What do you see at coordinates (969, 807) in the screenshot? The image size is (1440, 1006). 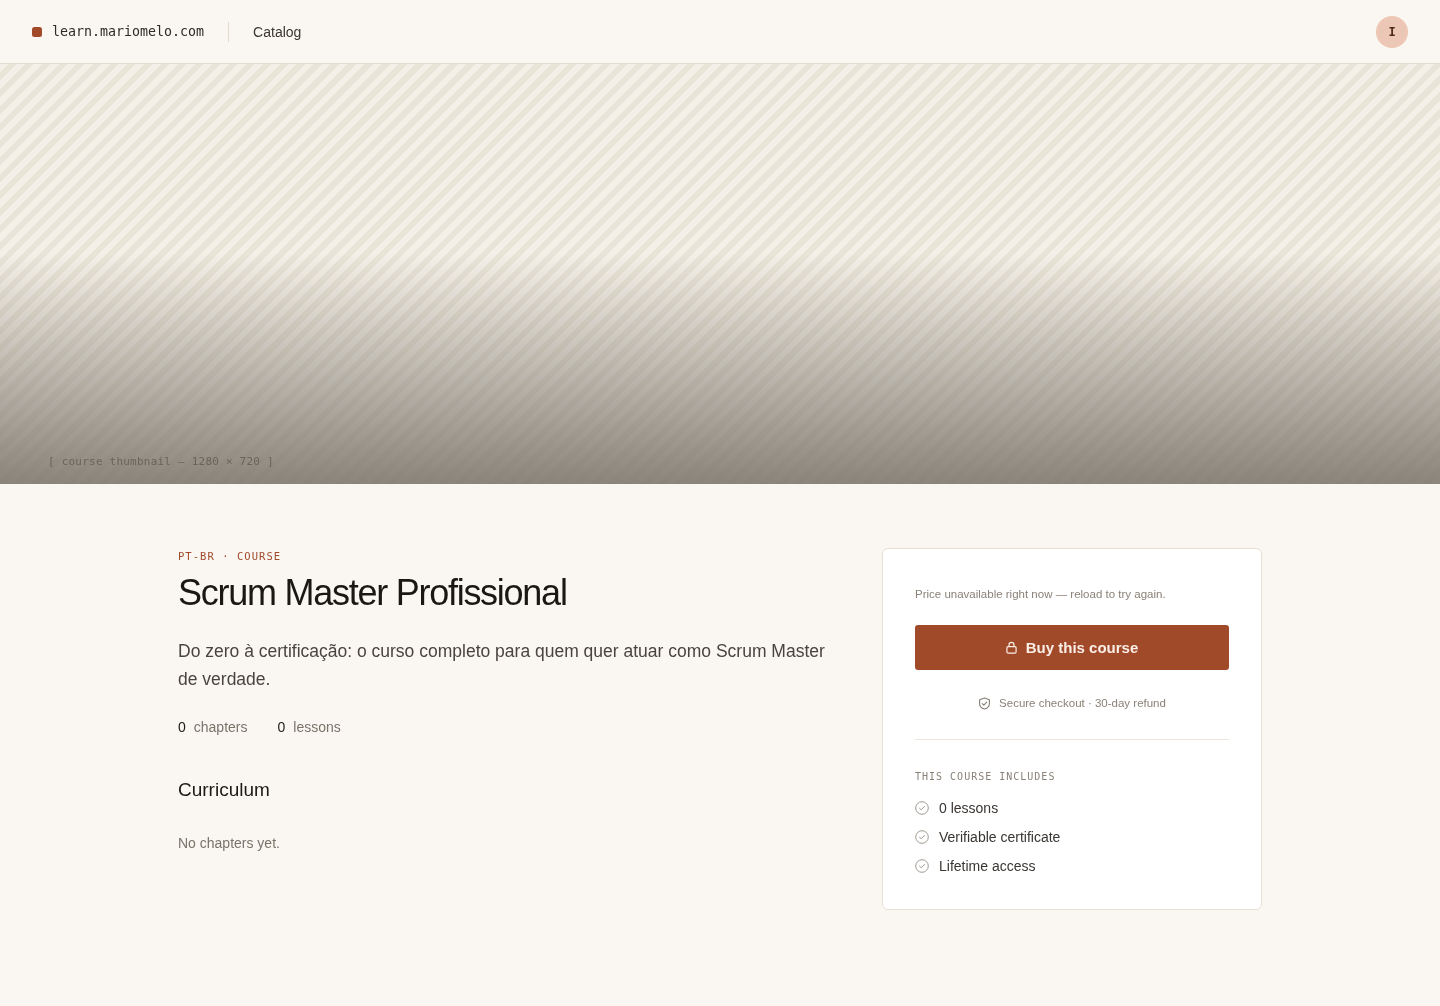 I see `feature-text: 0 lessons` at bounding box center [969, 807].